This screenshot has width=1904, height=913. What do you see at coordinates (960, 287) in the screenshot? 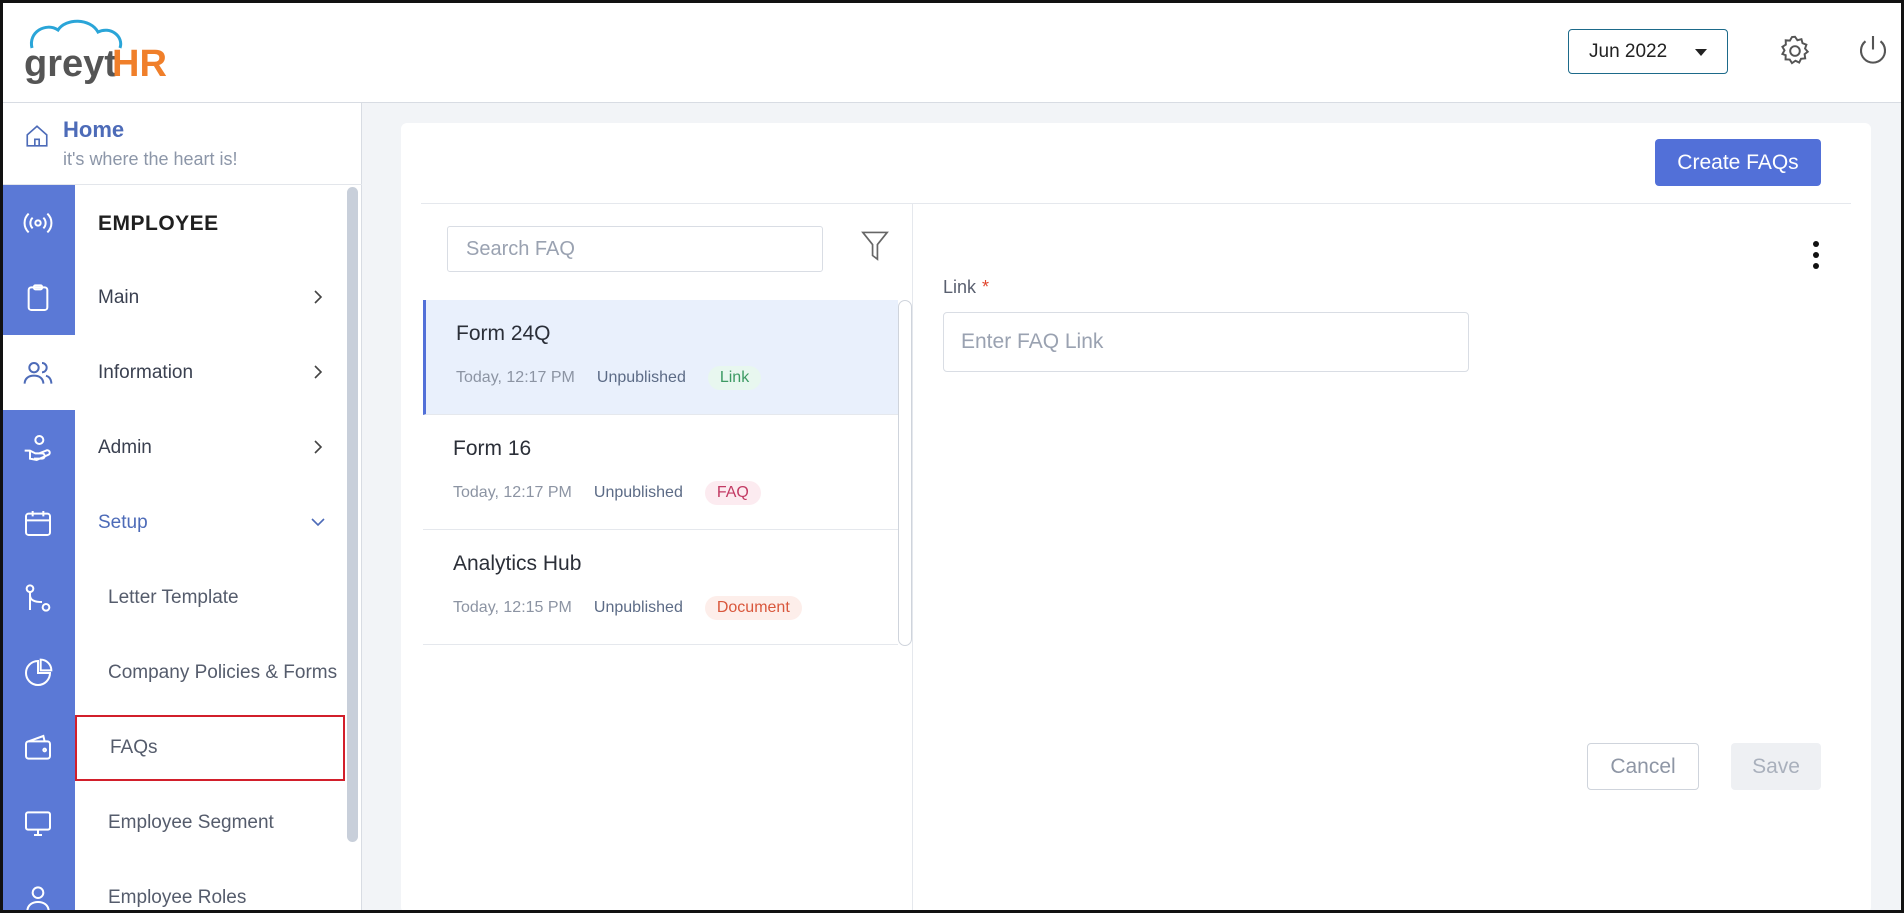
I see `link-label-text: Link` at bounding box center [960, 287].